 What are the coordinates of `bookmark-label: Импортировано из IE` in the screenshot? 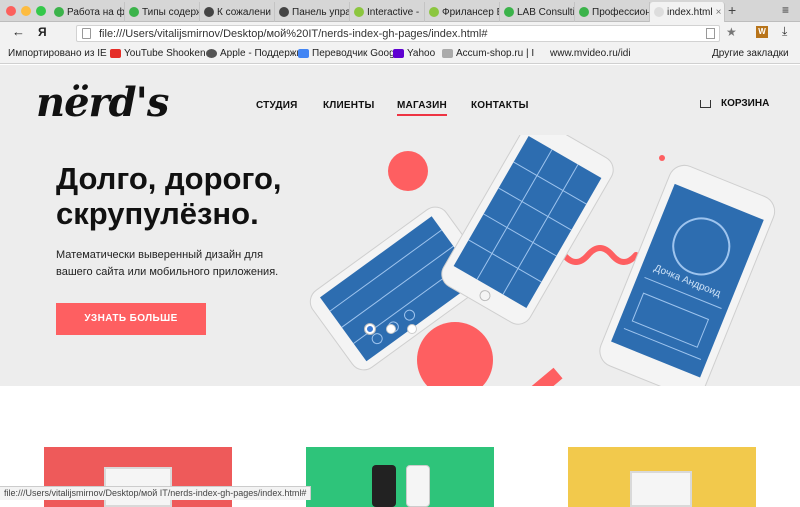 It's located at (57, 53).